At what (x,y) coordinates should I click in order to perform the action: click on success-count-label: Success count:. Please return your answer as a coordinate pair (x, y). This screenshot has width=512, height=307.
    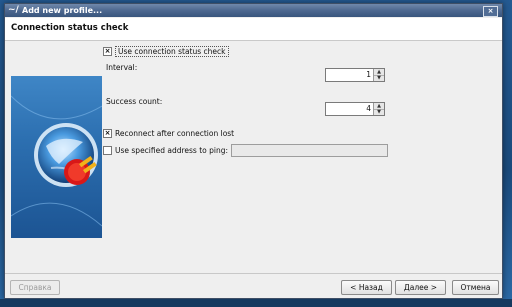
    Looking at the image, I should click on (134, 101).